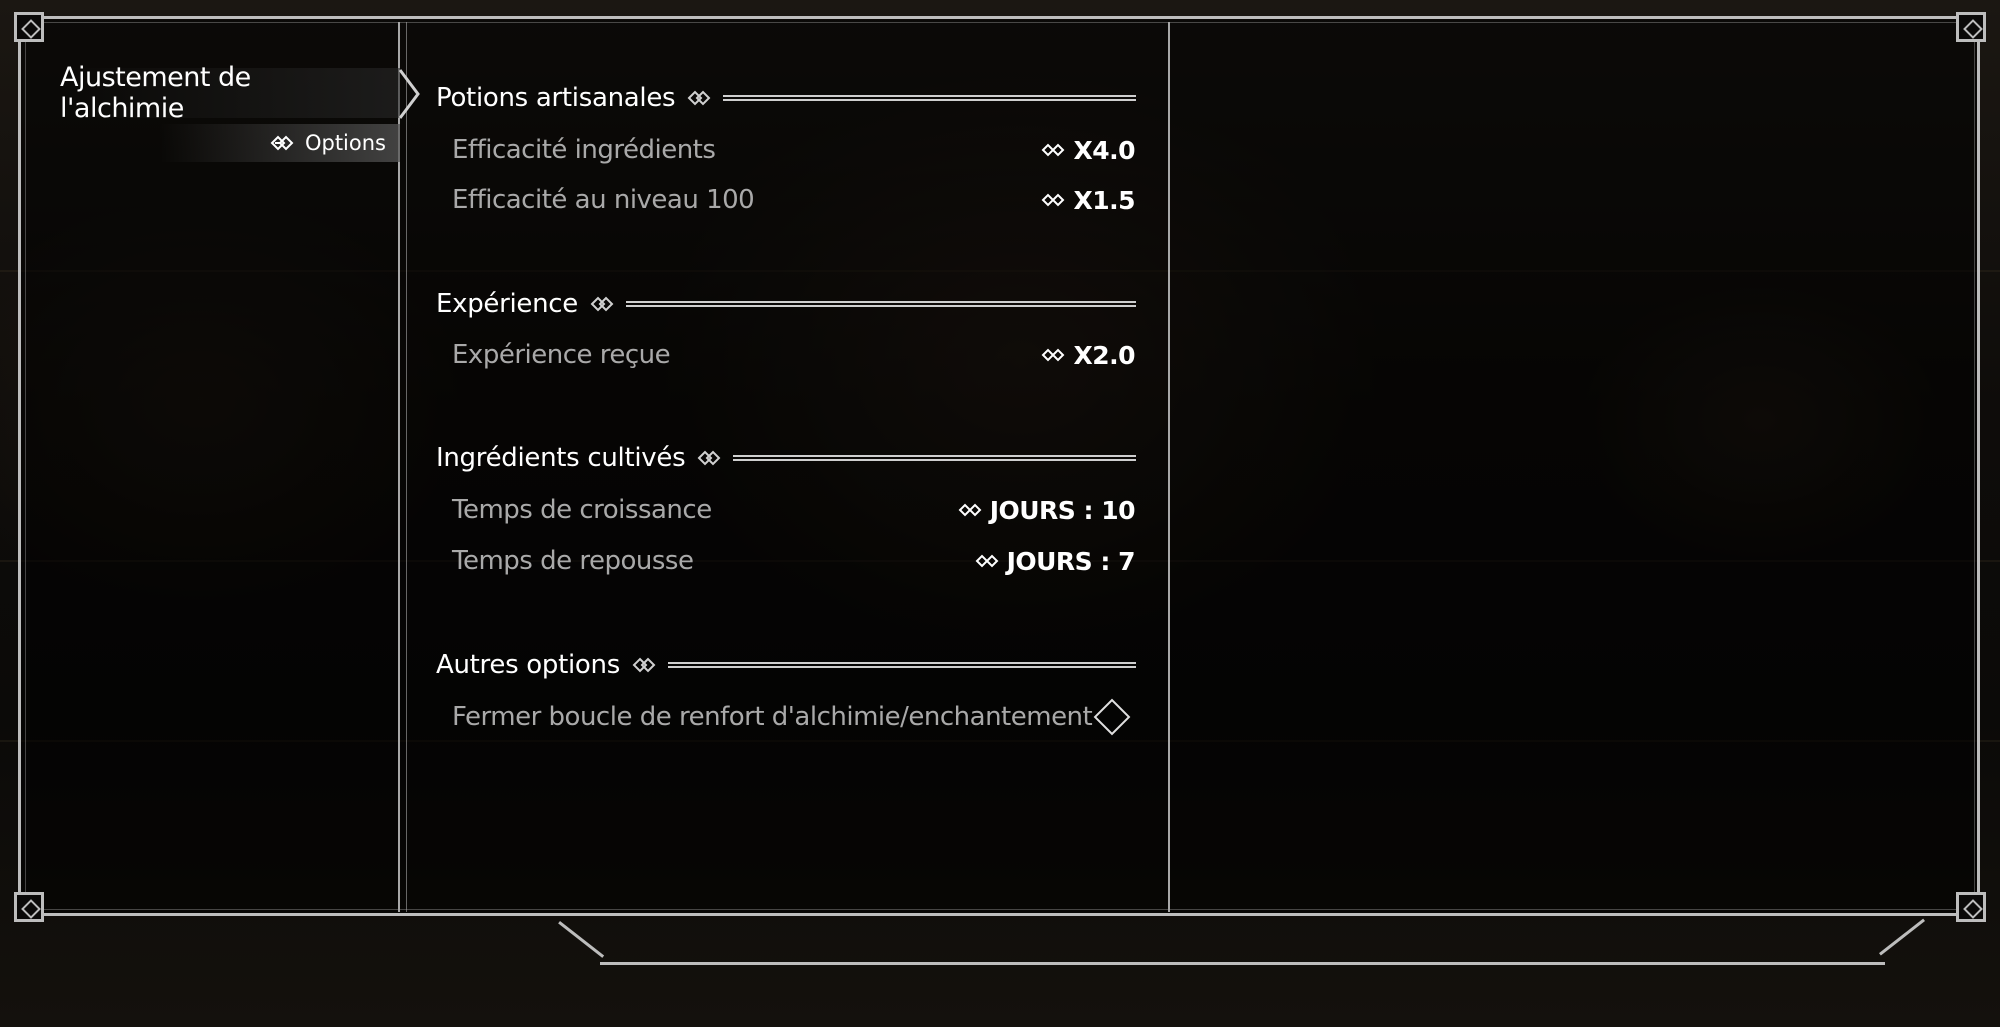  Describe the element at coordinates (528, 665) in the screenshot. I see `section-title: Autres options` at that location.